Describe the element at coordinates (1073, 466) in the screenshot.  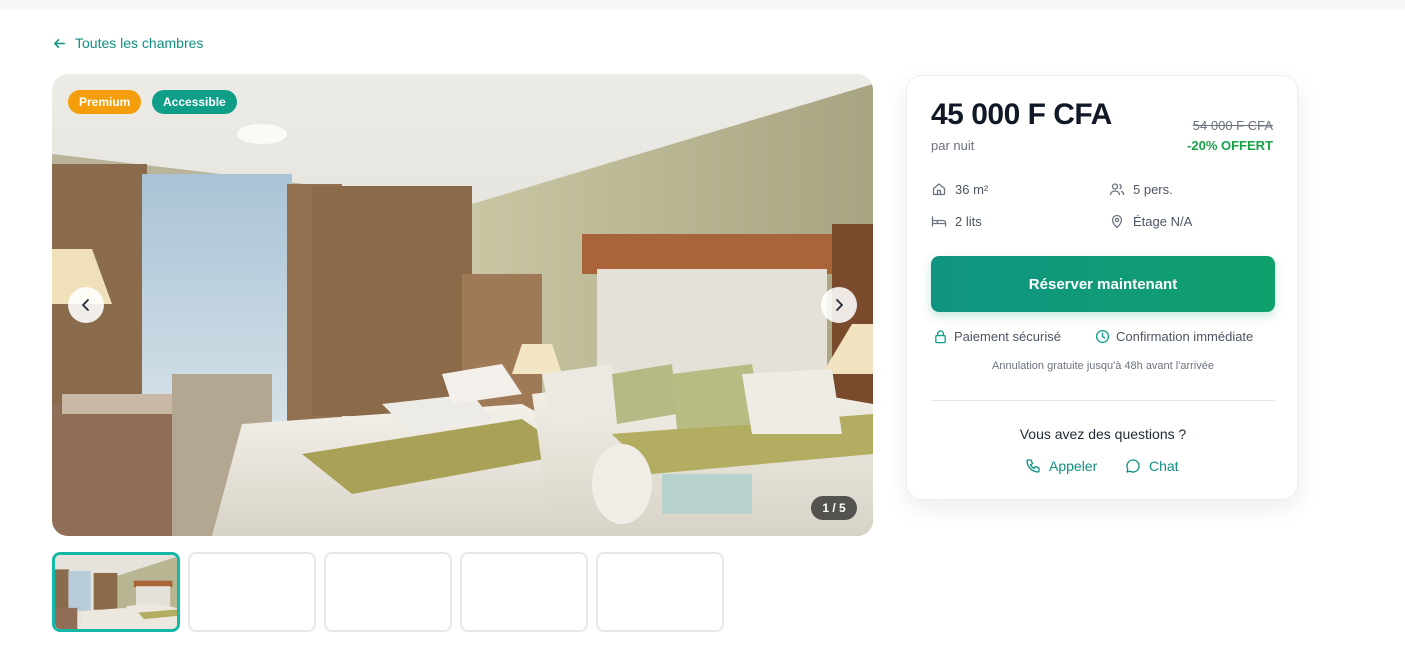
I see `call-label: Appeler` at that location.